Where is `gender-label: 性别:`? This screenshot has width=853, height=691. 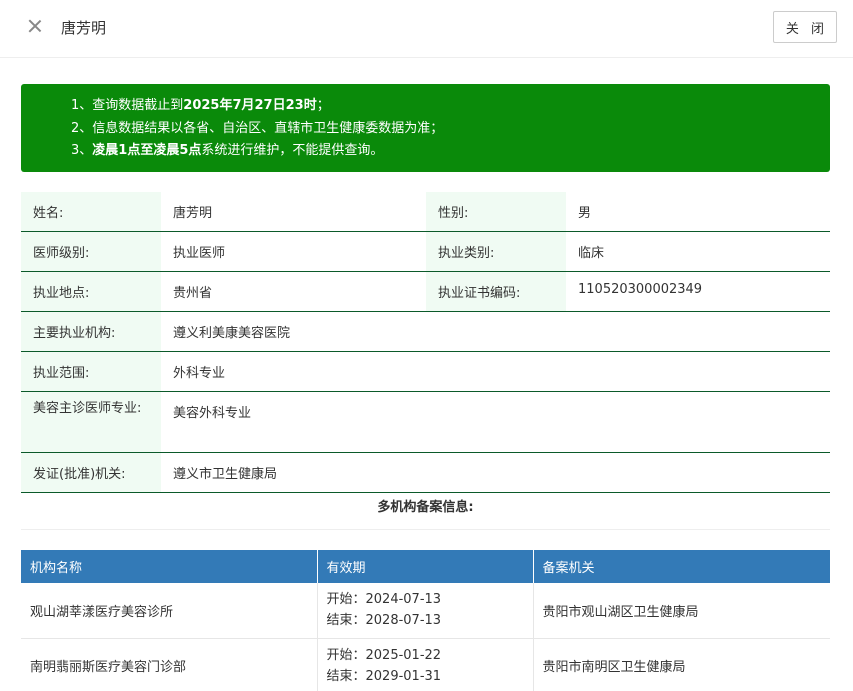
gender-label: 性别: is located at coordinates (496, 212).